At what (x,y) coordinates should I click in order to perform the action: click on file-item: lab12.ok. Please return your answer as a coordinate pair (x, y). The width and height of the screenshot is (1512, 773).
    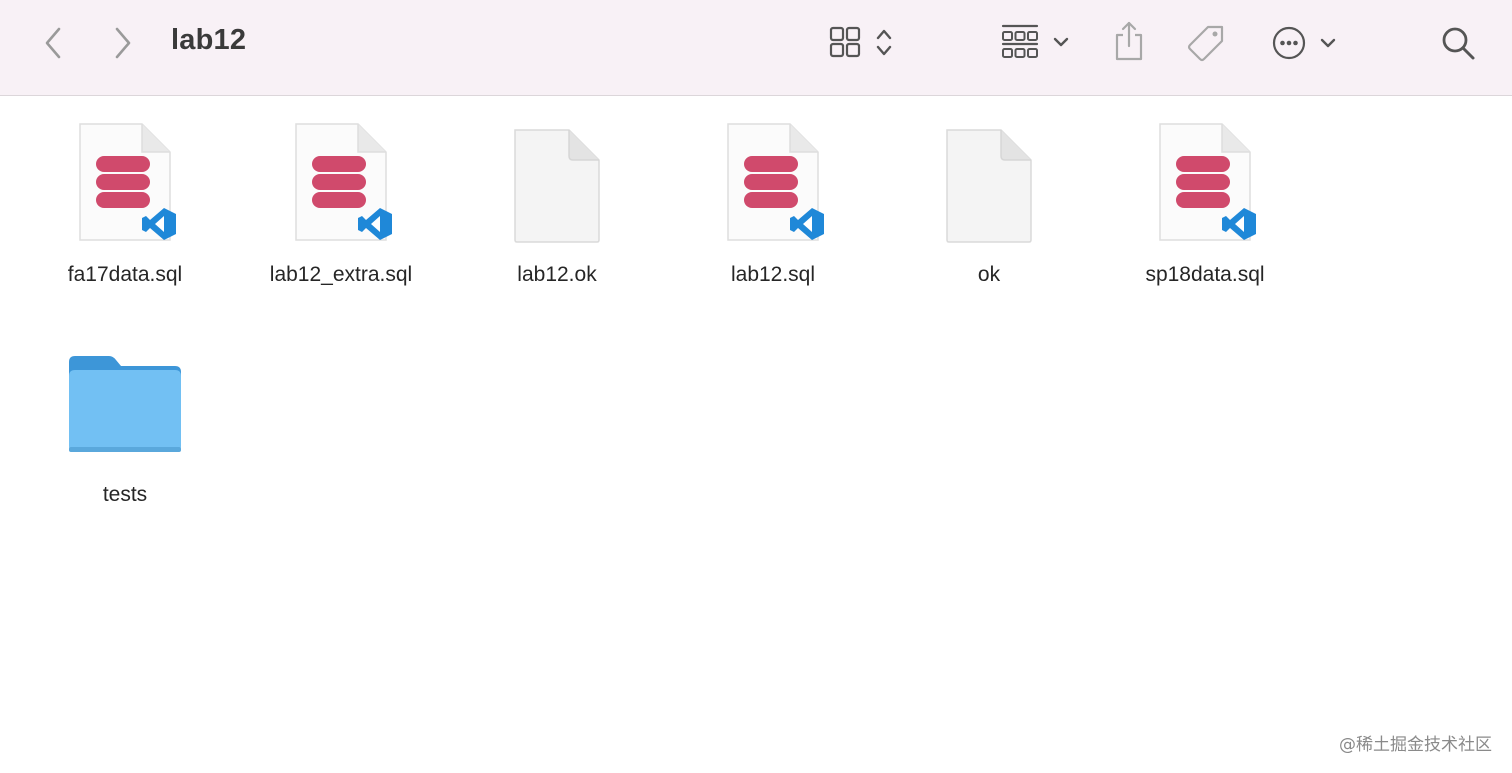
    Looking at the image, I should click on (557, 196).